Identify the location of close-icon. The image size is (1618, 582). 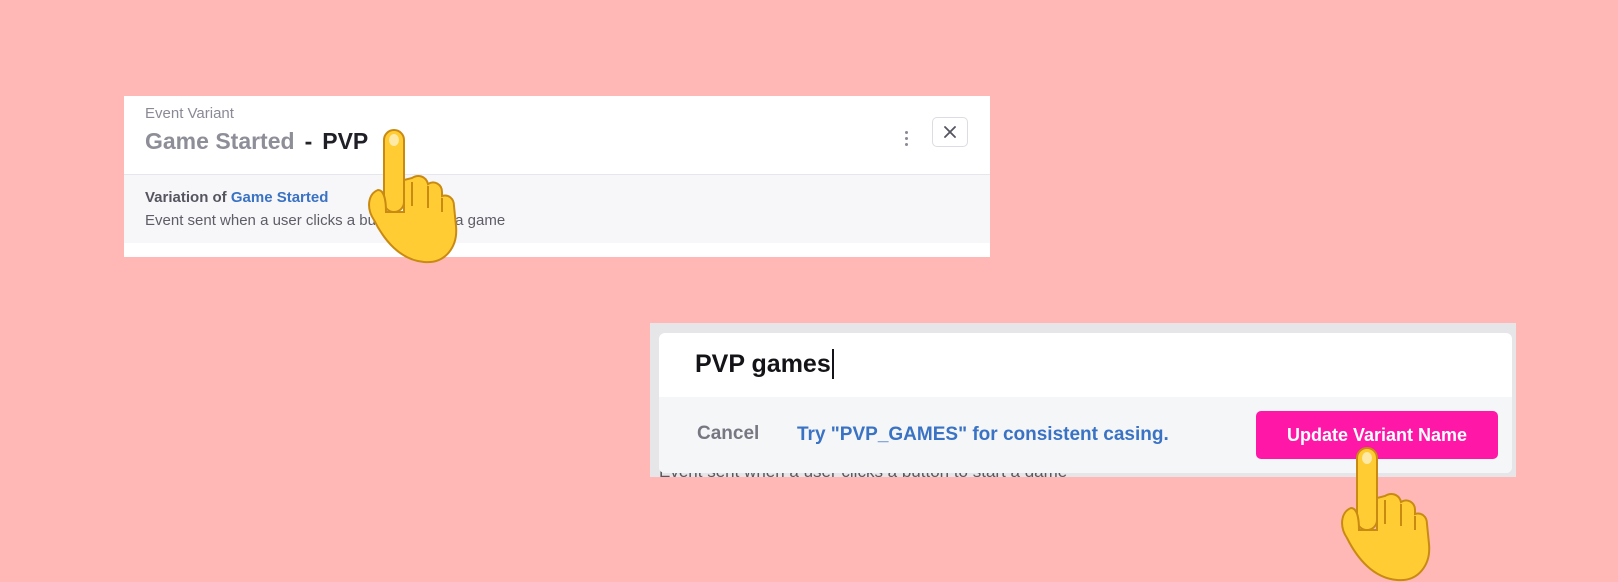
(950, 132).